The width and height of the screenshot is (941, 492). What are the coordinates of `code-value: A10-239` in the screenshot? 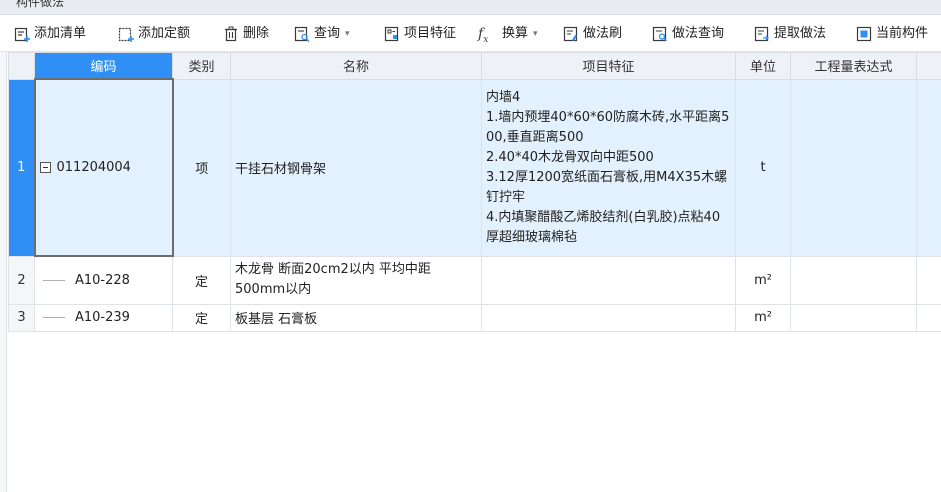 It's located at (102, 317).